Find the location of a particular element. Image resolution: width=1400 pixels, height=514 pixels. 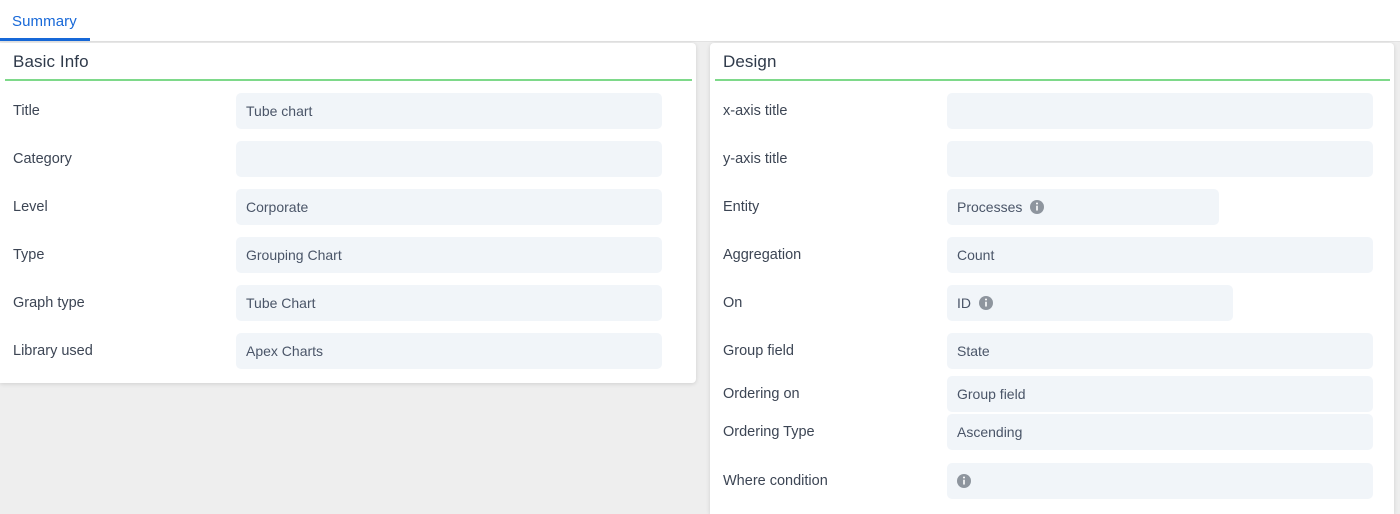

form-row-type: Type Grouping Chart is located at coordinates (348, 255).